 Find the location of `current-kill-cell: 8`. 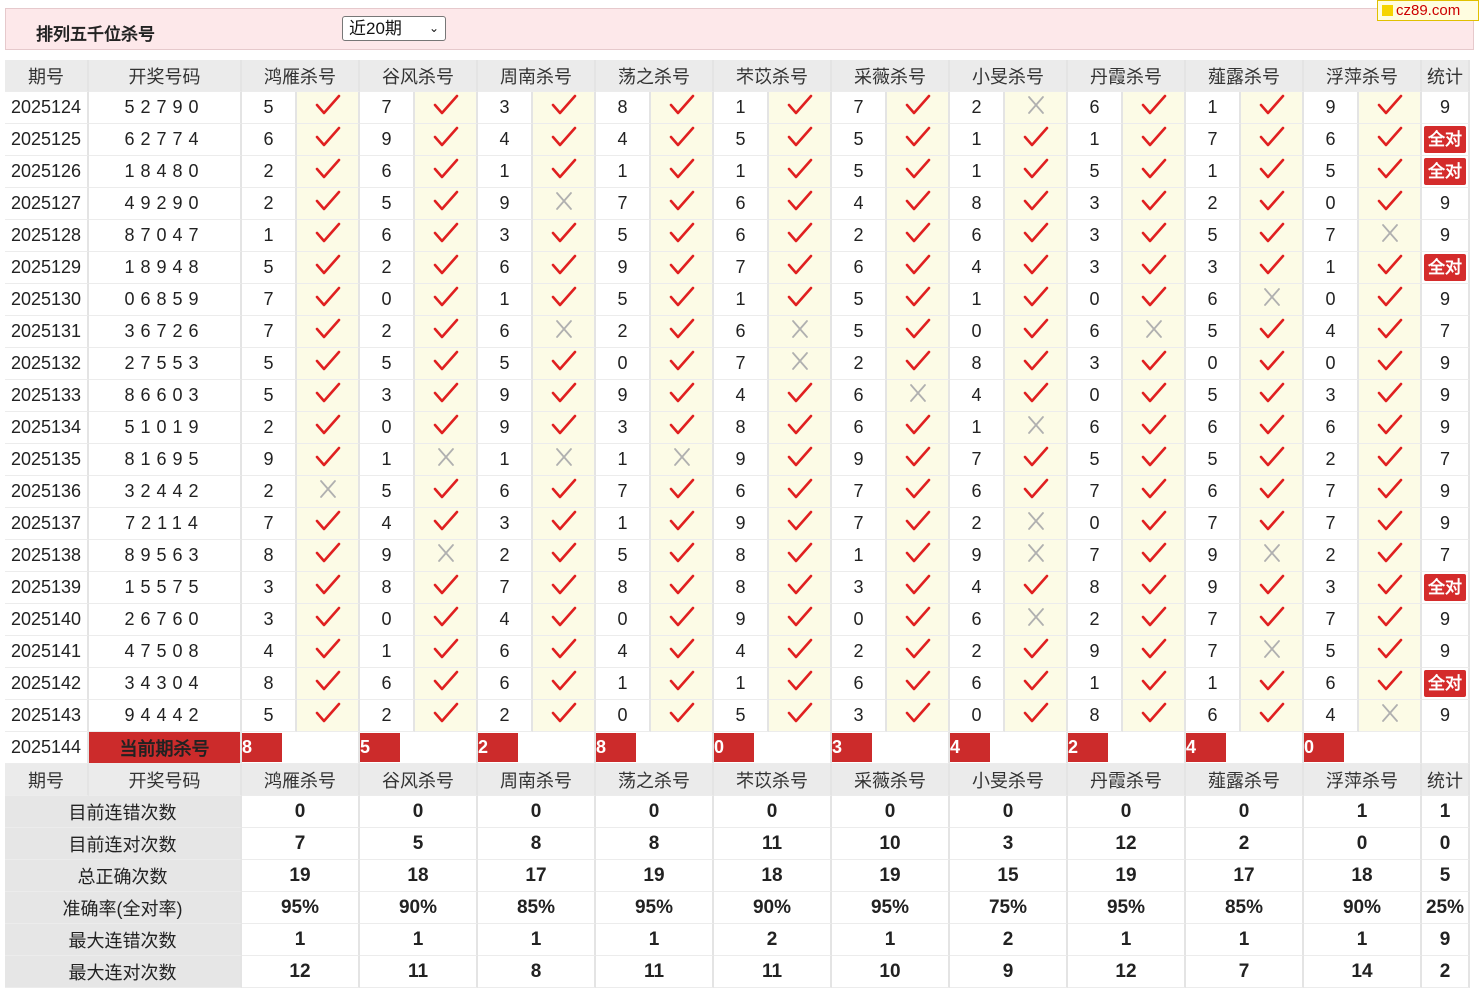

current-kill-cell: 8 is located at coordinates (301, 748).